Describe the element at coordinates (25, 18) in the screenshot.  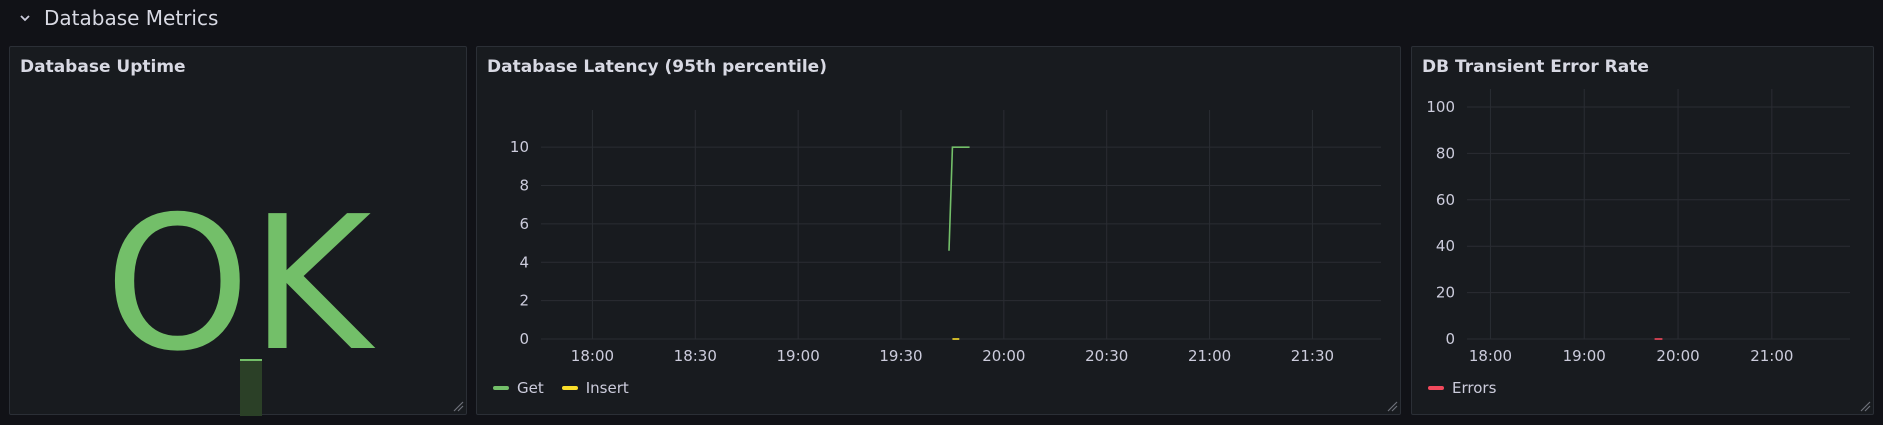
I see `chevron-down-icon` at that location.